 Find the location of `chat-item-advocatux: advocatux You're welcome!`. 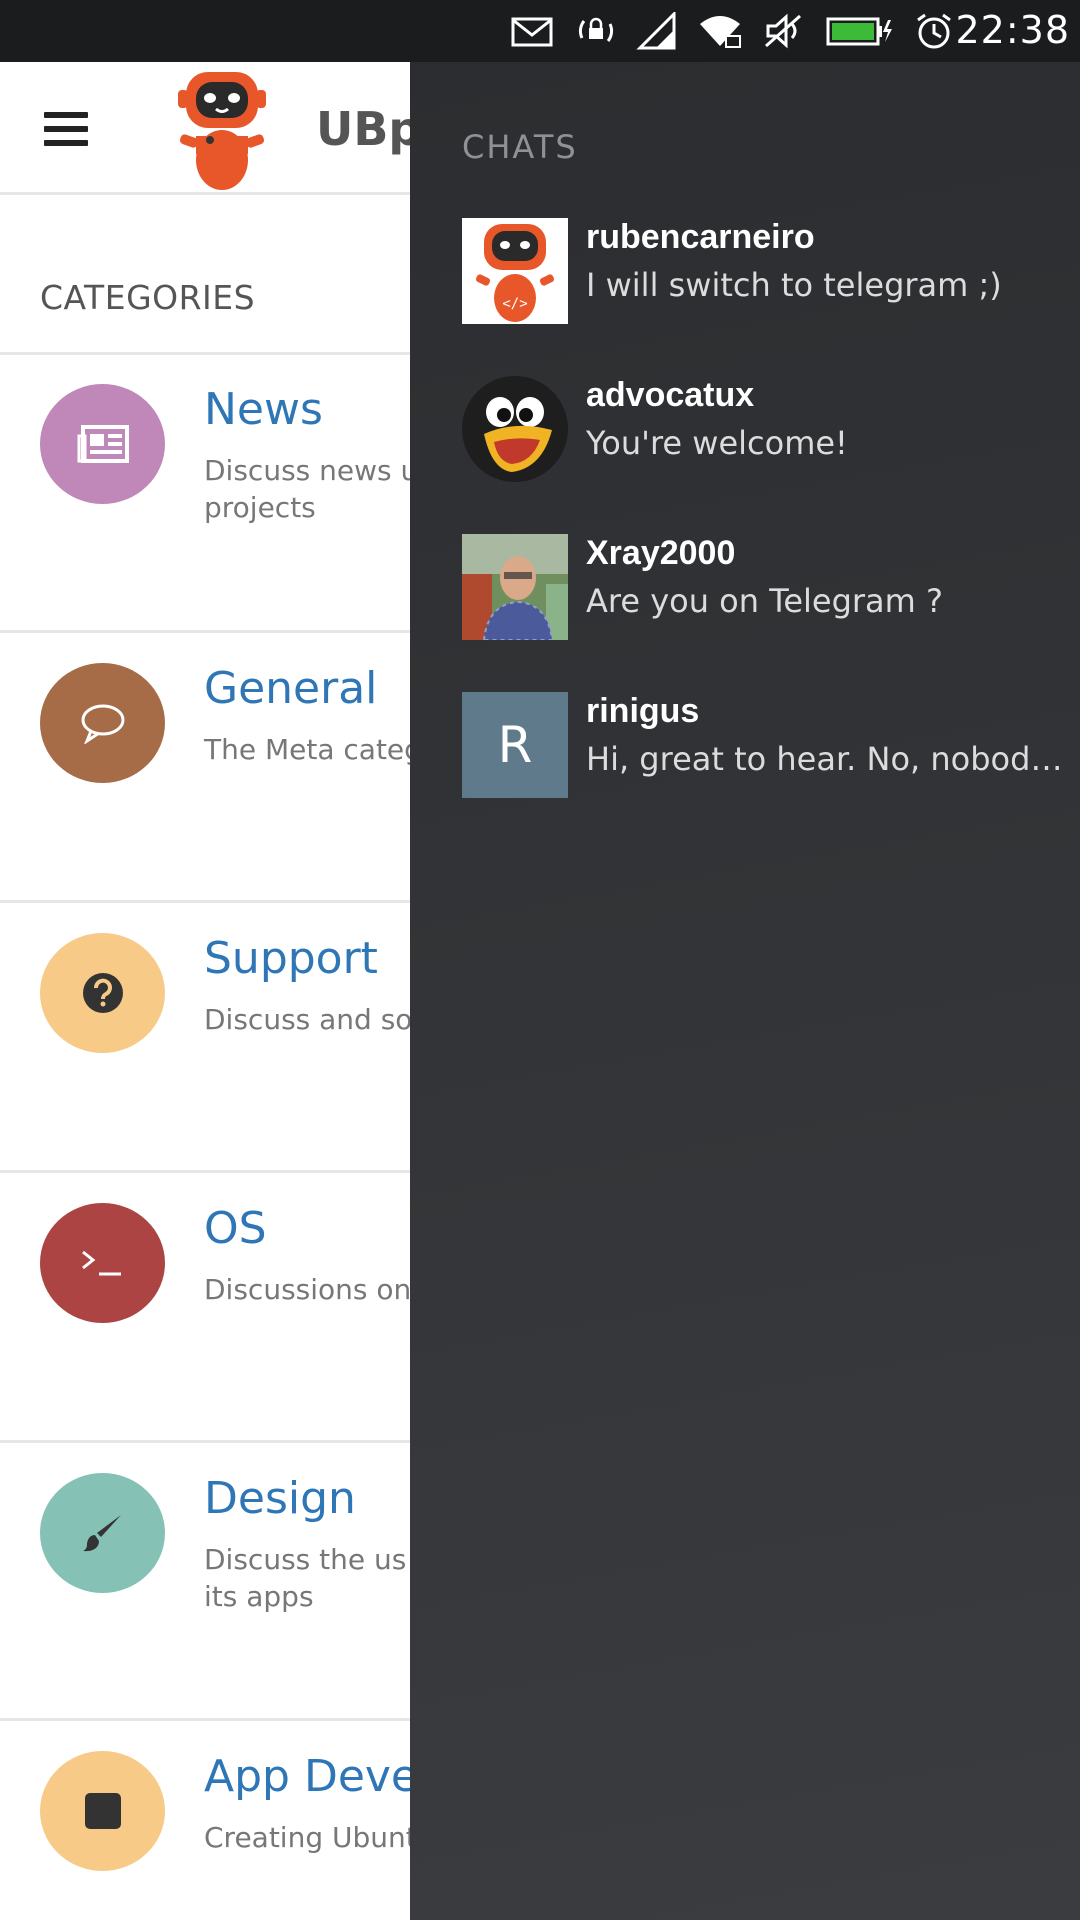

chat-item-advocatux: advocatux You're welcome! is located at coordinates (771, 429).